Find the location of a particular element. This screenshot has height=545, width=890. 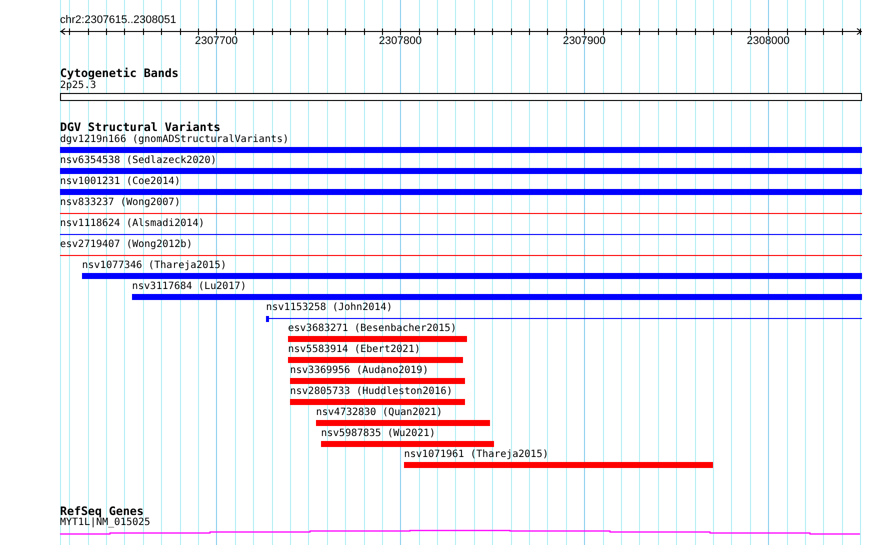

variant-label: dgv1219n166 (gnomADStructuralVariants) is located at coordinates (174, 140).